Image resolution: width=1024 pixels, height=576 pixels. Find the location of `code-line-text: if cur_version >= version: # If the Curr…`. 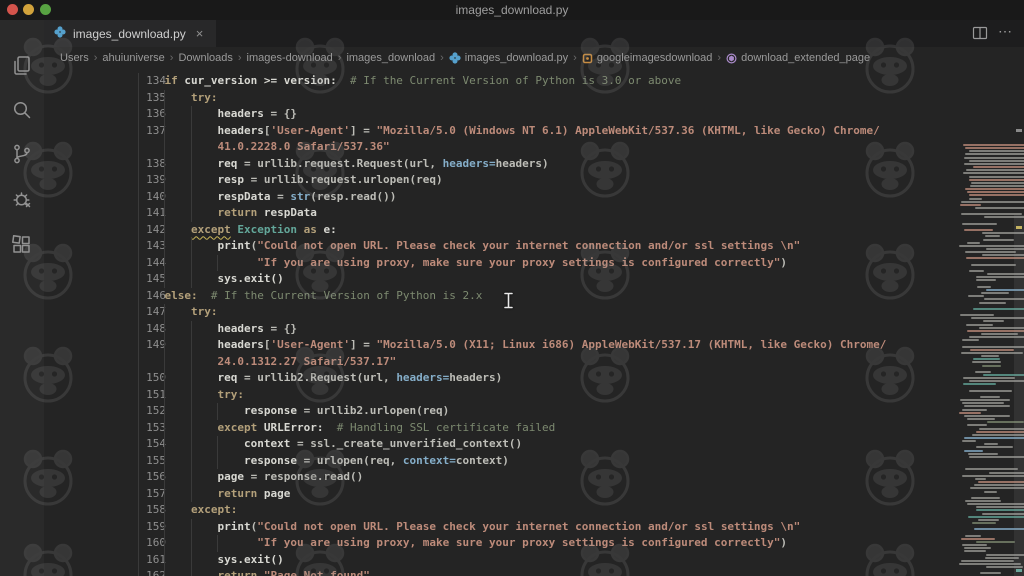

code-line-text: if cur_version >= version: # If the Curr… is located at coordinates (423, 80).